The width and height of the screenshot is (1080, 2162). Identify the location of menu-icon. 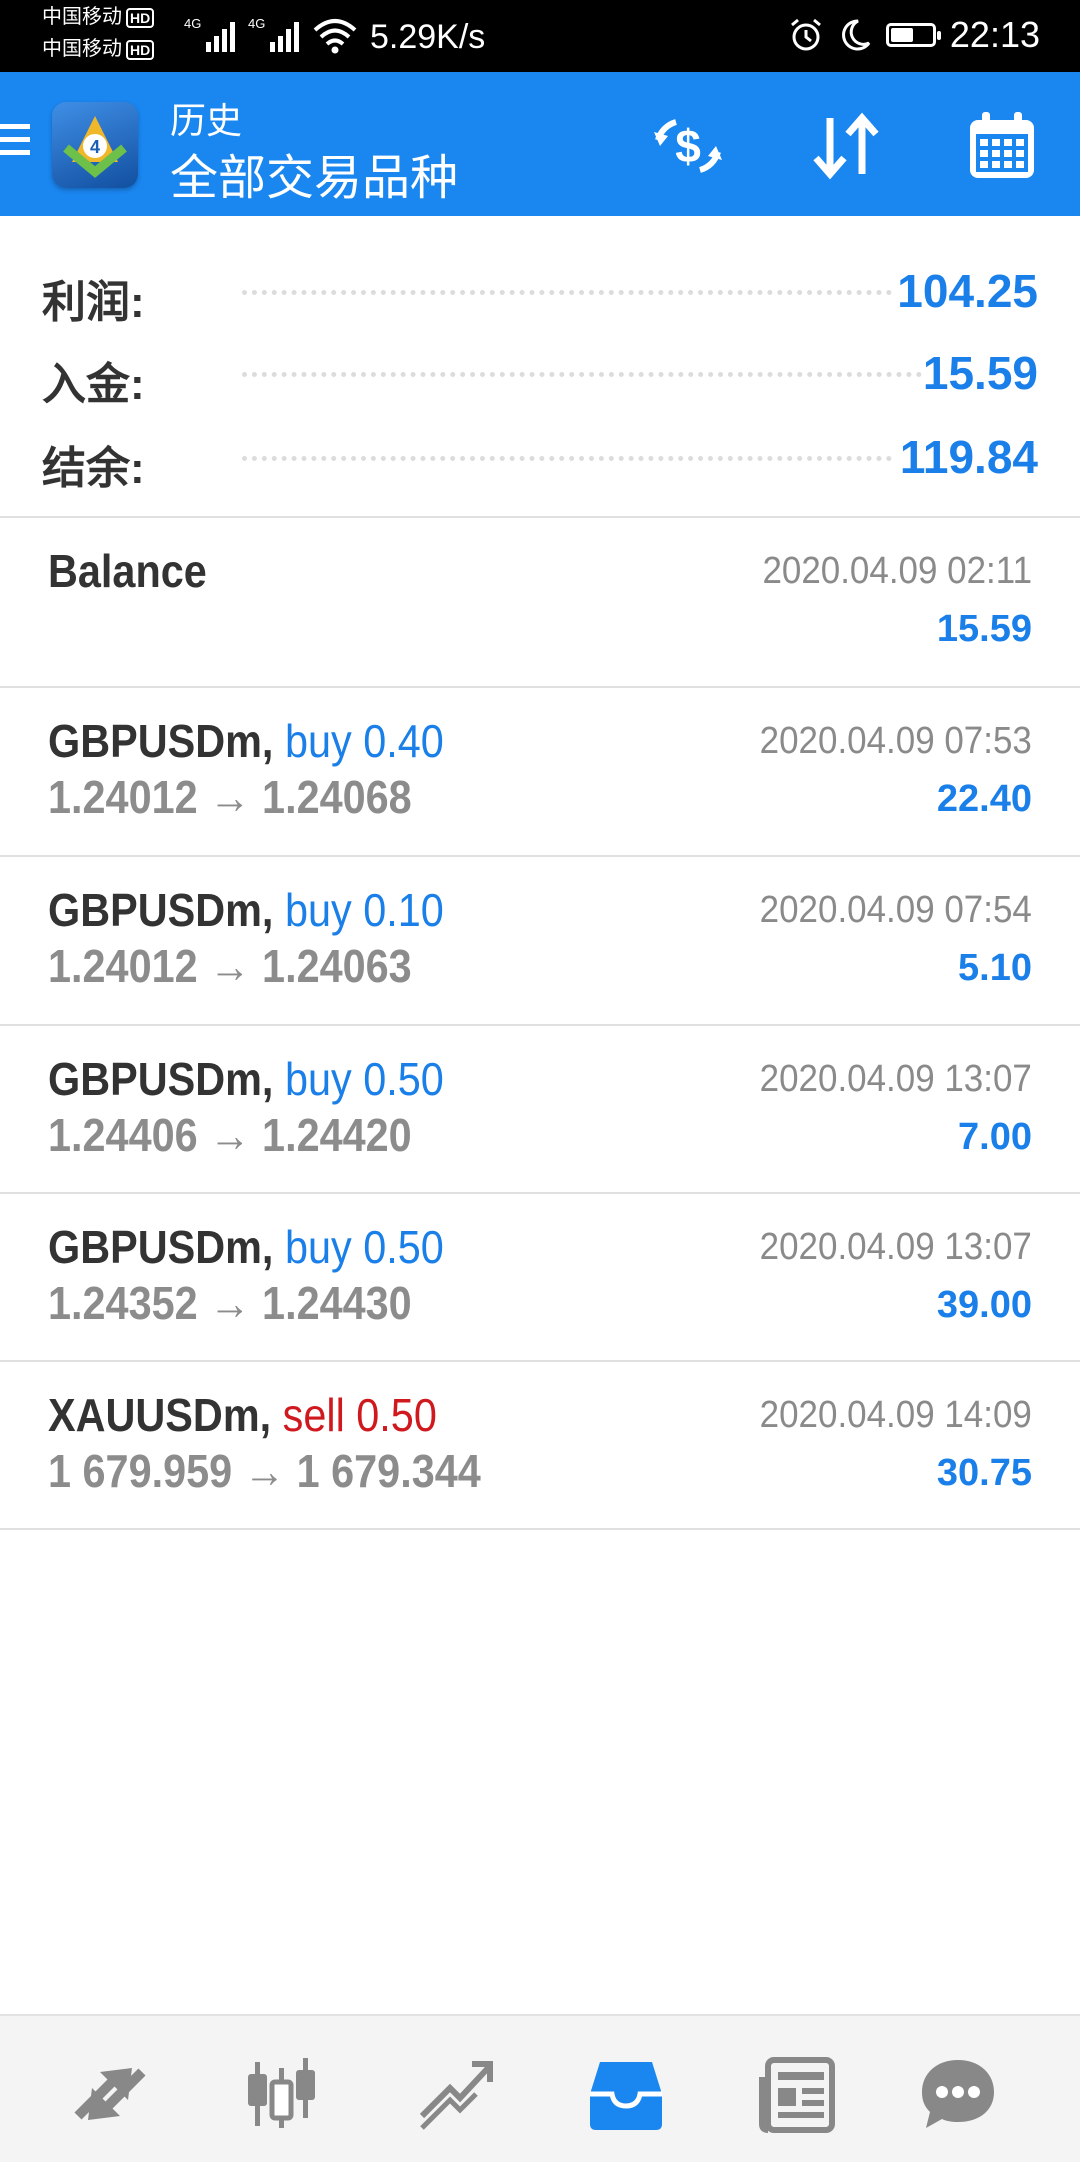
(15, 144).